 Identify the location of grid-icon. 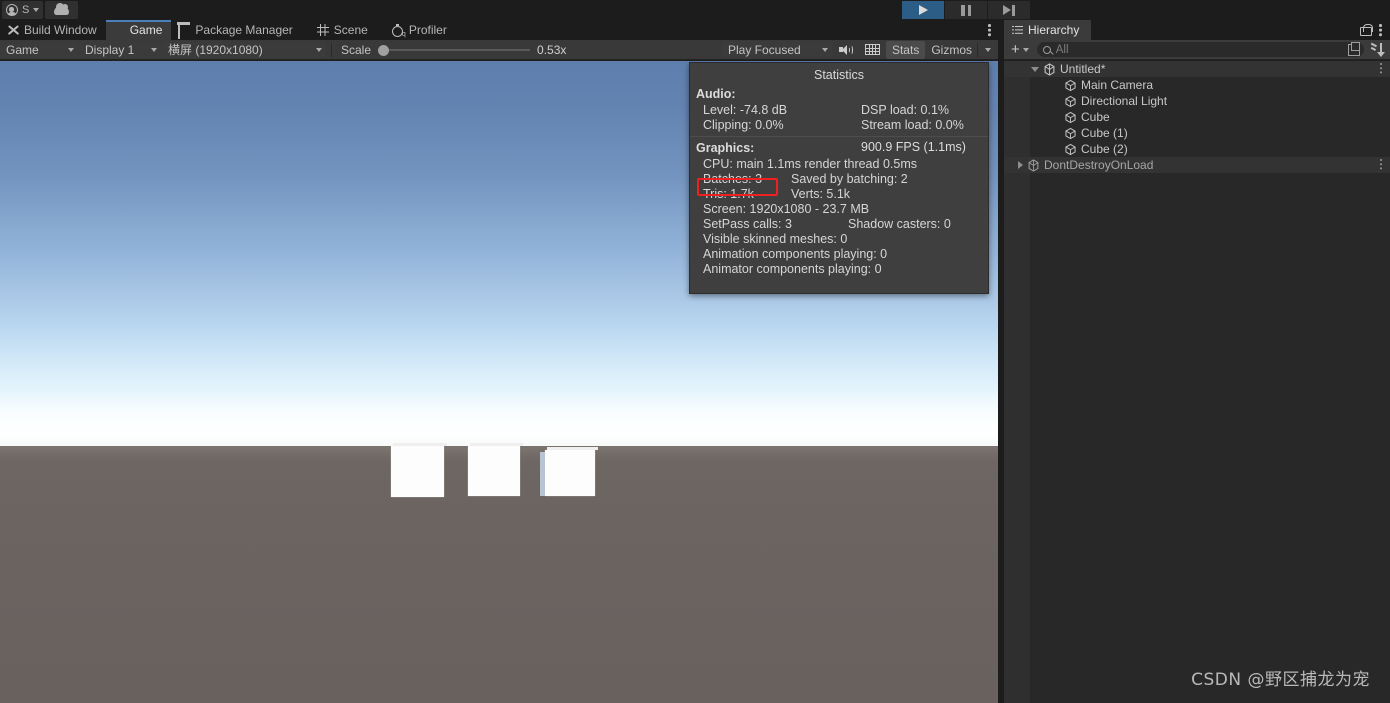
(872, 49).